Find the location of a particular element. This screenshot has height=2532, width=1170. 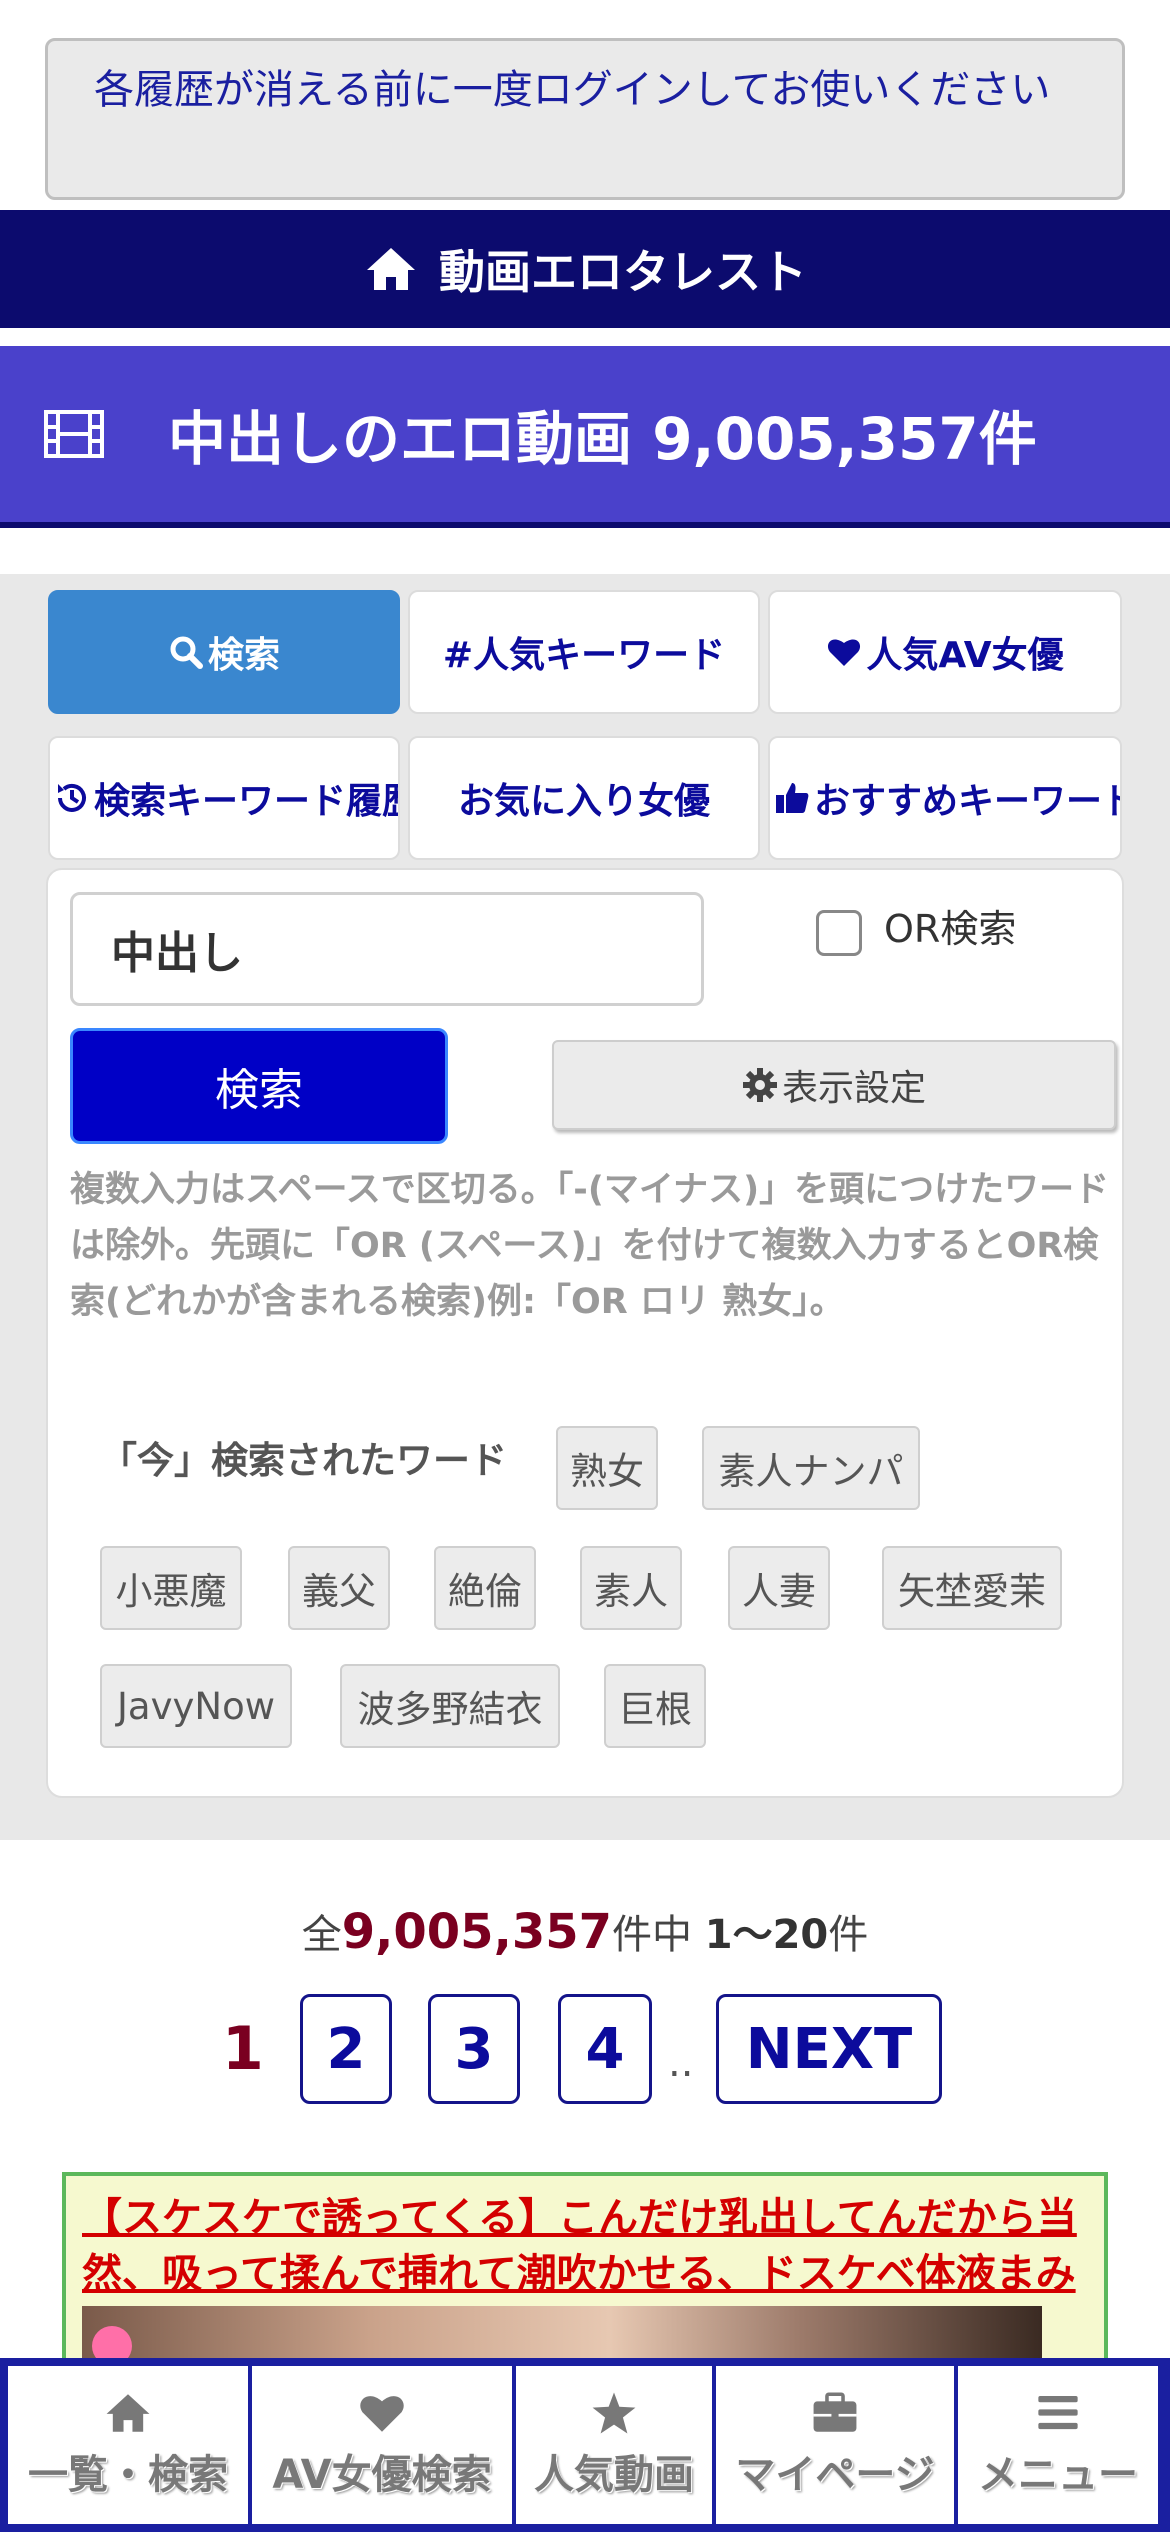

pagination-current: 1 is located at coordinates (243, 2049).